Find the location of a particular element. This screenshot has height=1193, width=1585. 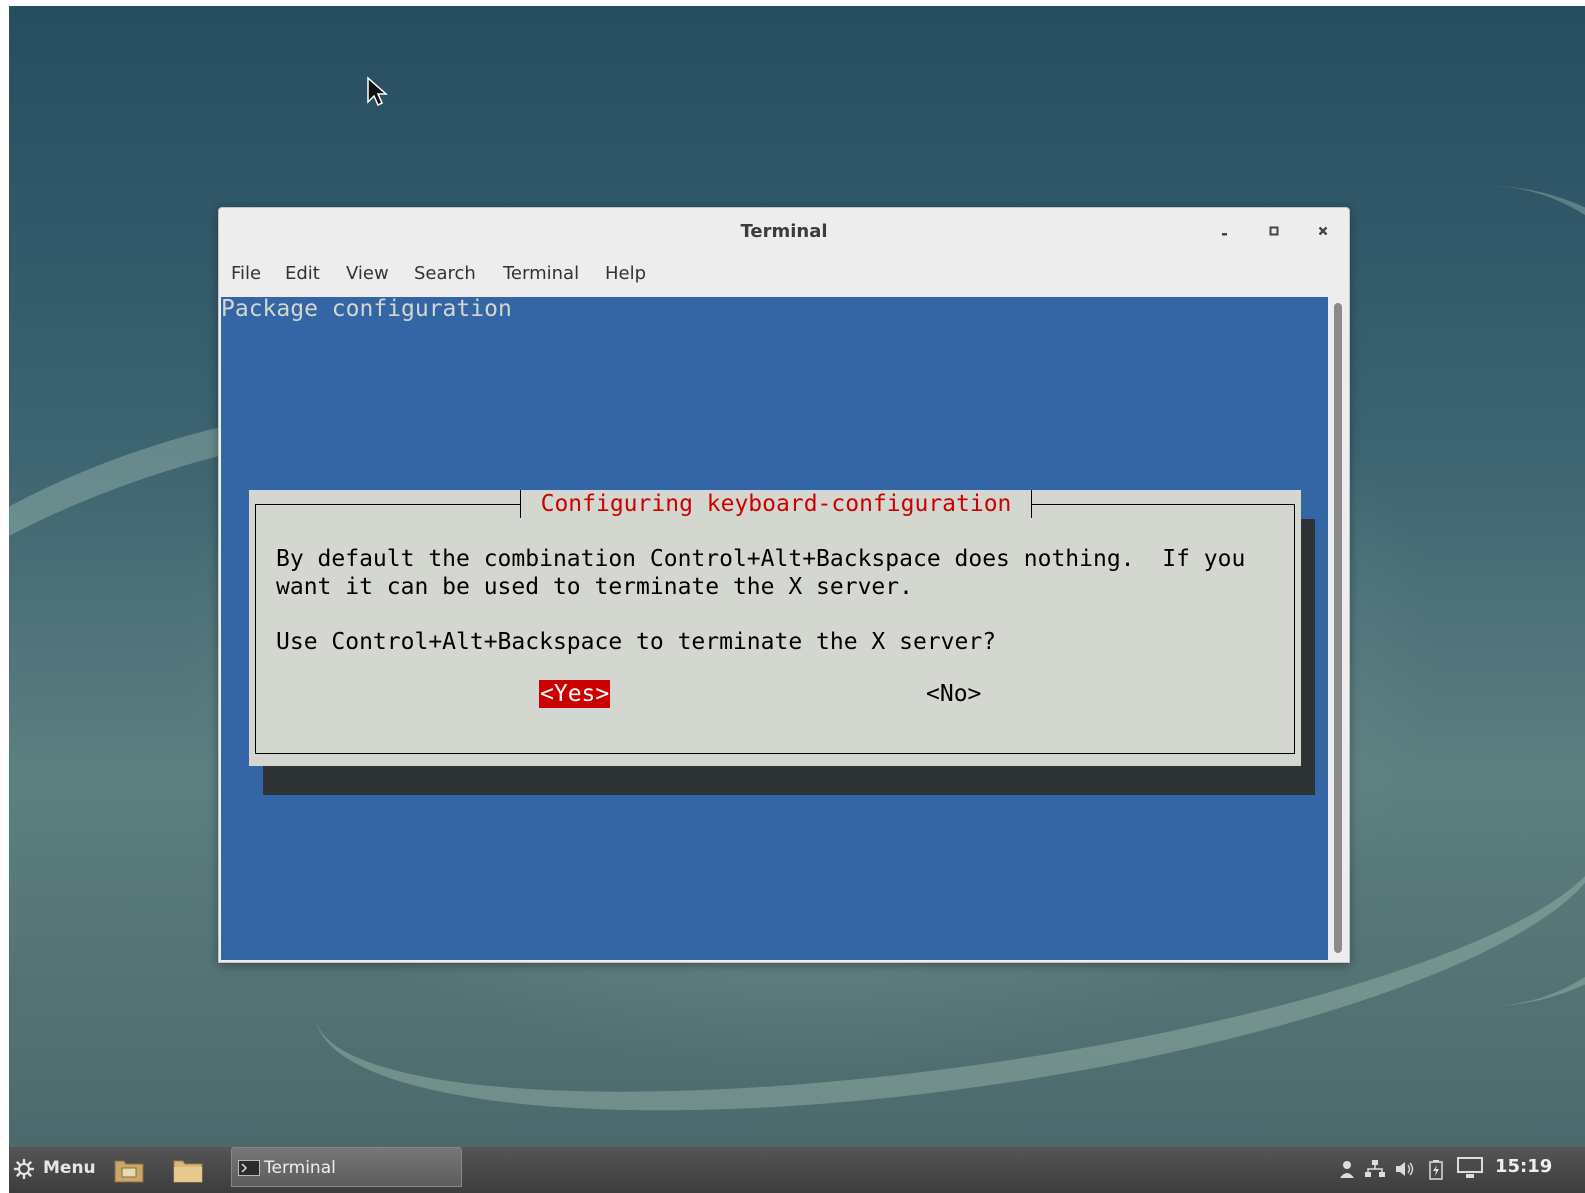

clock: 15:19 is located at coordinates (1523, 1166).